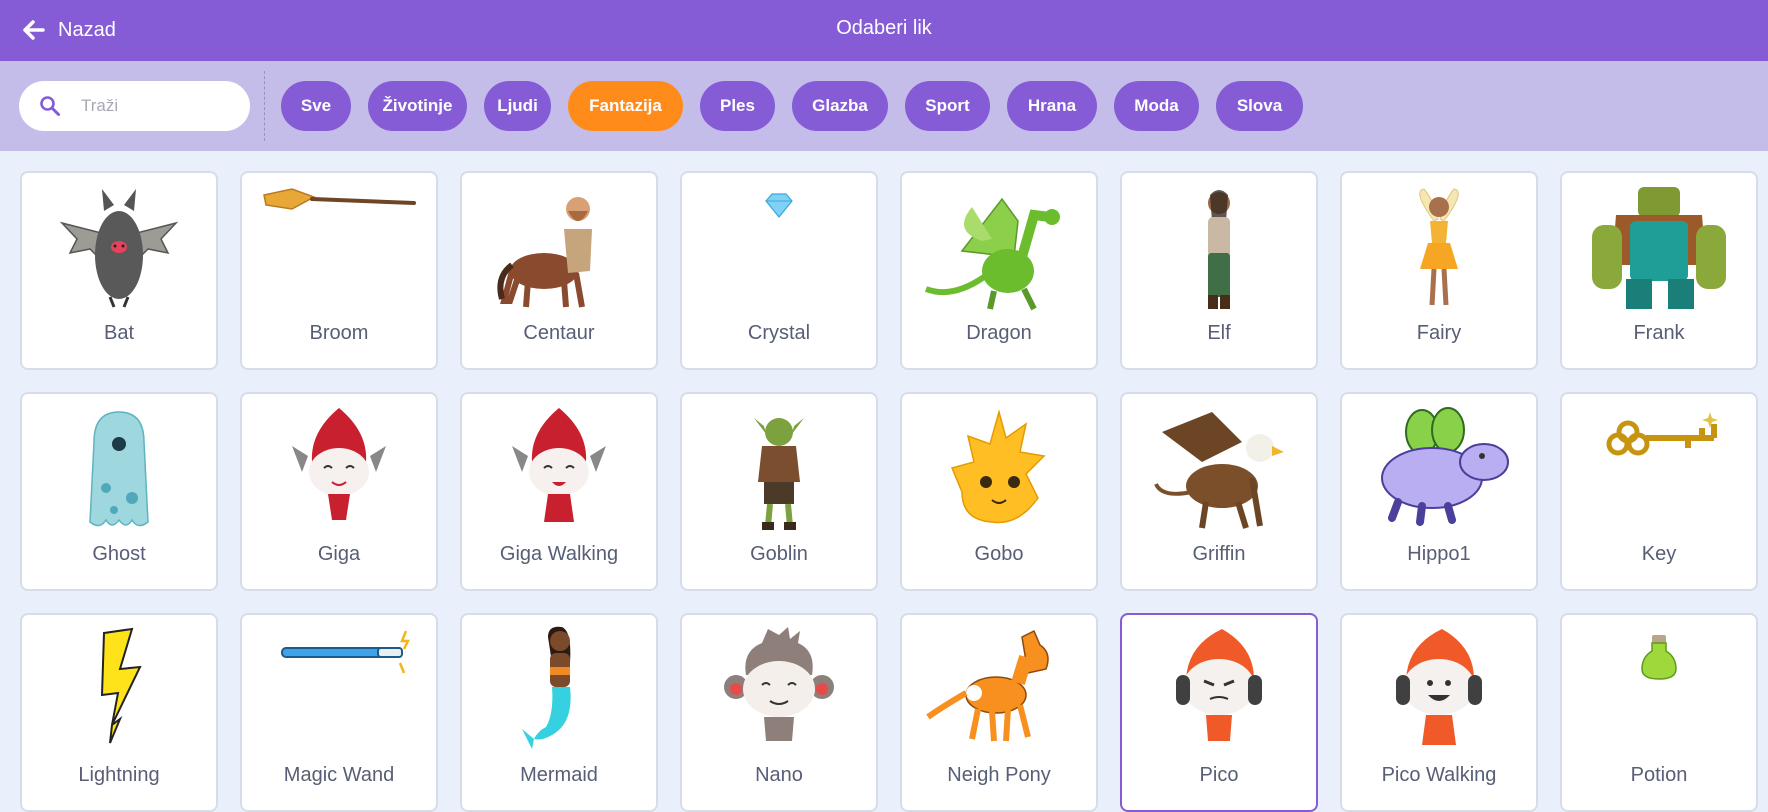 The height and width of the screenshot is (812, 1768). I want to click on mermaid-icon, so click(559, 691).